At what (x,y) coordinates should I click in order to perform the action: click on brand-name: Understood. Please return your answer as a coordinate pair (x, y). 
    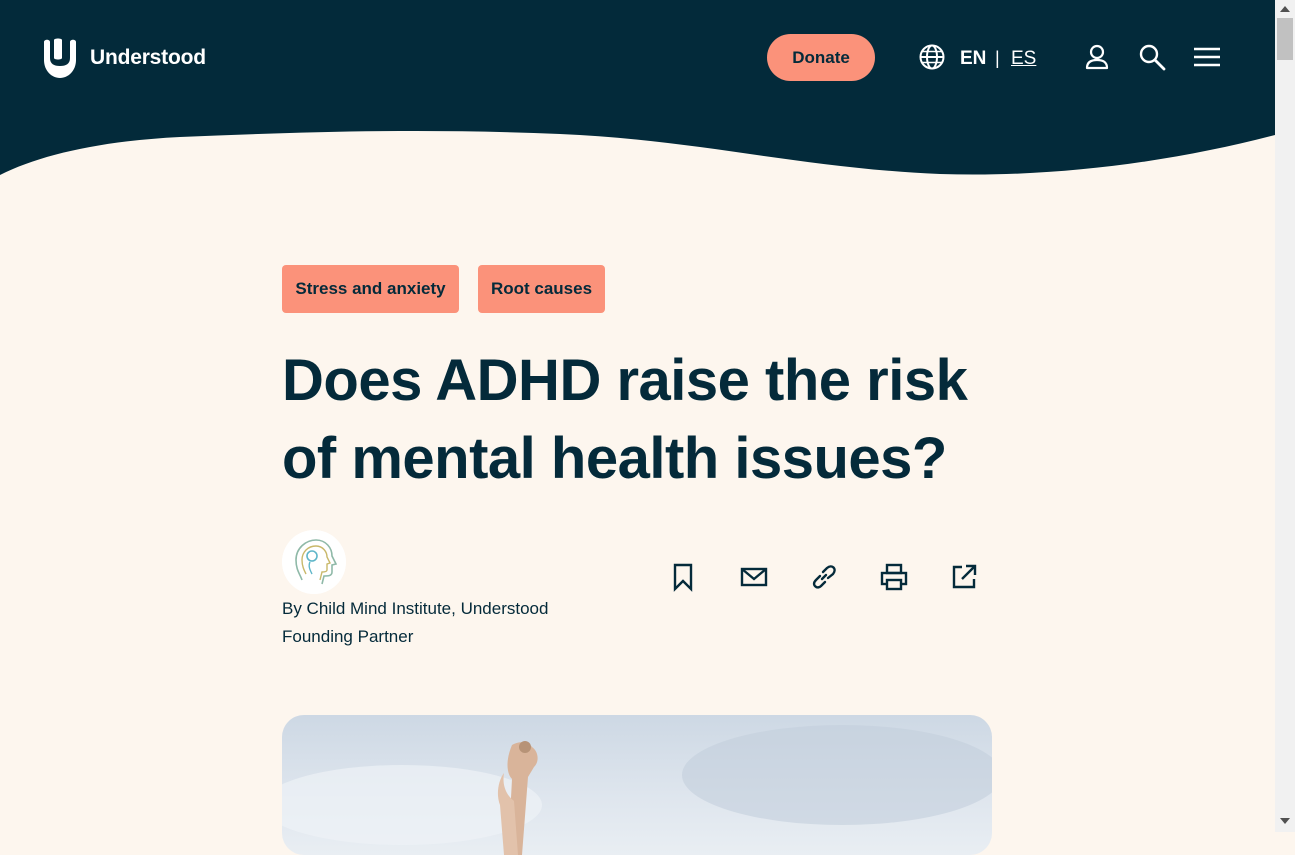
    Looking at the image, I should click on (148, 57).